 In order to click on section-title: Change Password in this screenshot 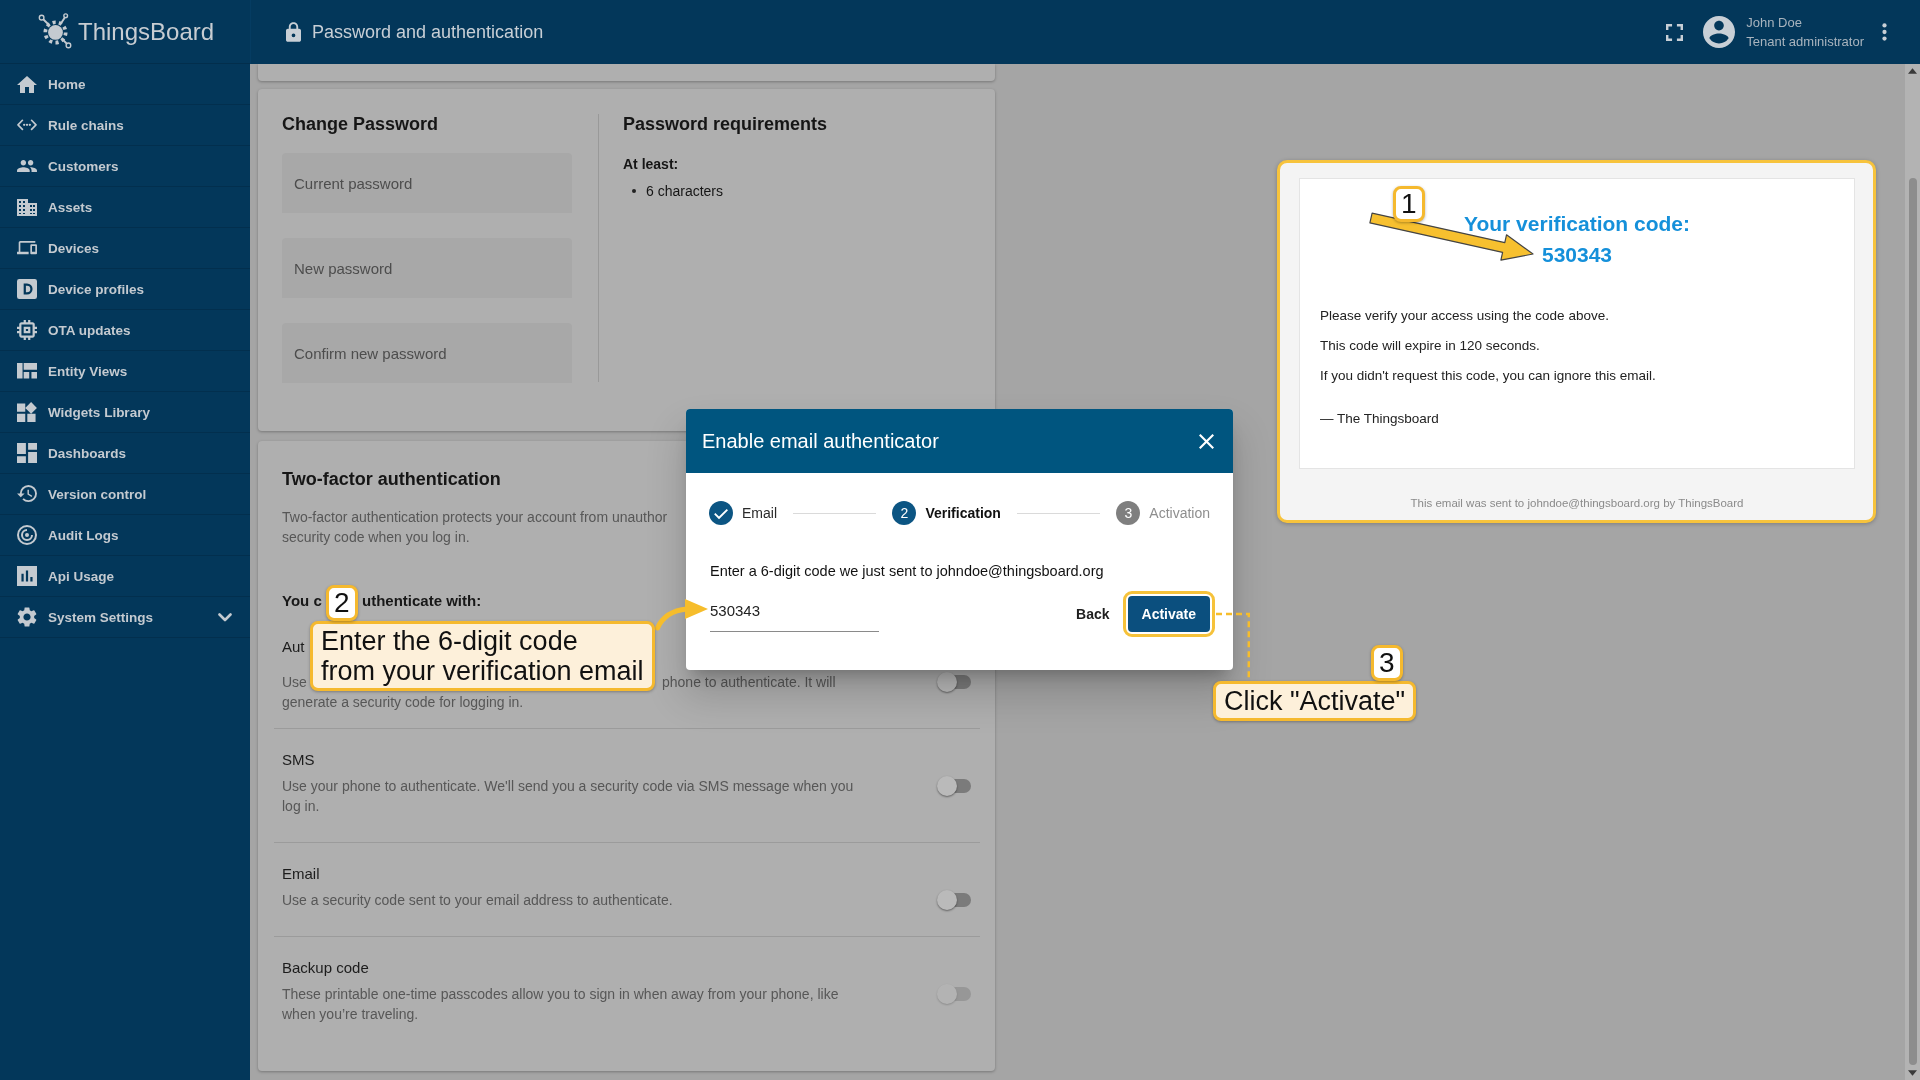, I will do `click(360, 124)`.